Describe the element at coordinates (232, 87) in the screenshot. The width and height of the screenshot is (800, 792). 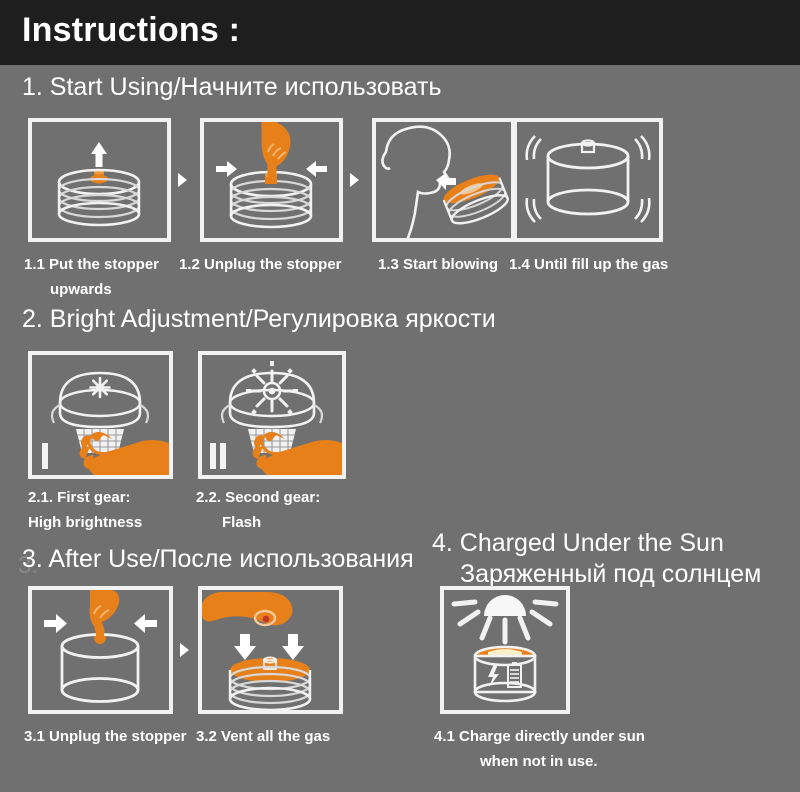
I see `section-1-heading: 1. Start Using/Начните использовать` at that location.